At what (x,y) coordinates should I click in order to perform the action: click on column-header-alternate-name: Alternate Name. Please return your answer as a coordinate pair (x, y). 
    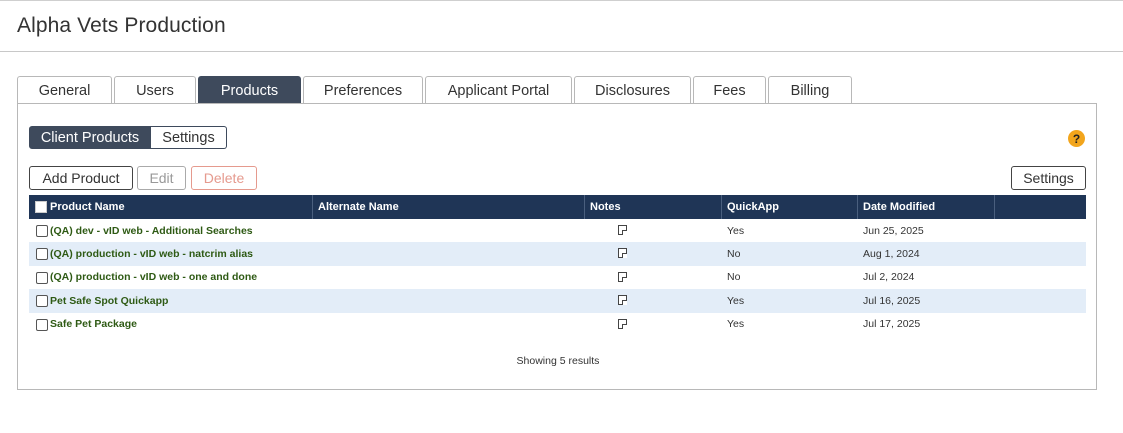
    Looking at the image, I should click on (449, 207).